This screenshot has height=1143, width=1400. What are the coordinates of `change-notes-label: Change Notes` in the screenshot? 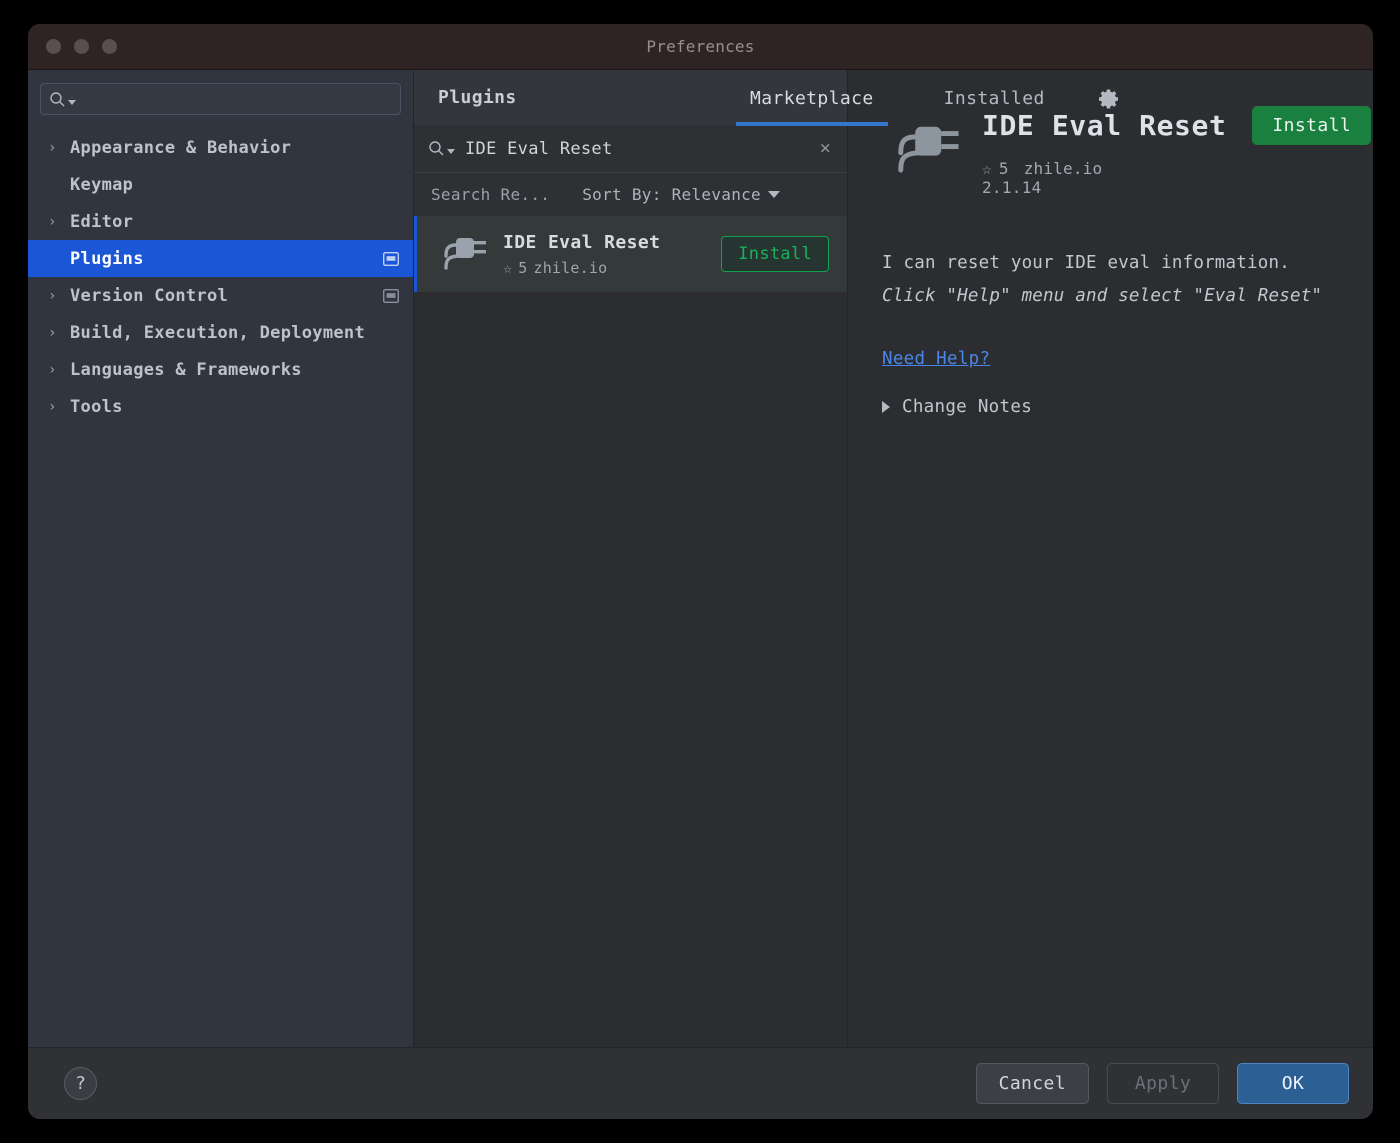 It's located at (967, 407).